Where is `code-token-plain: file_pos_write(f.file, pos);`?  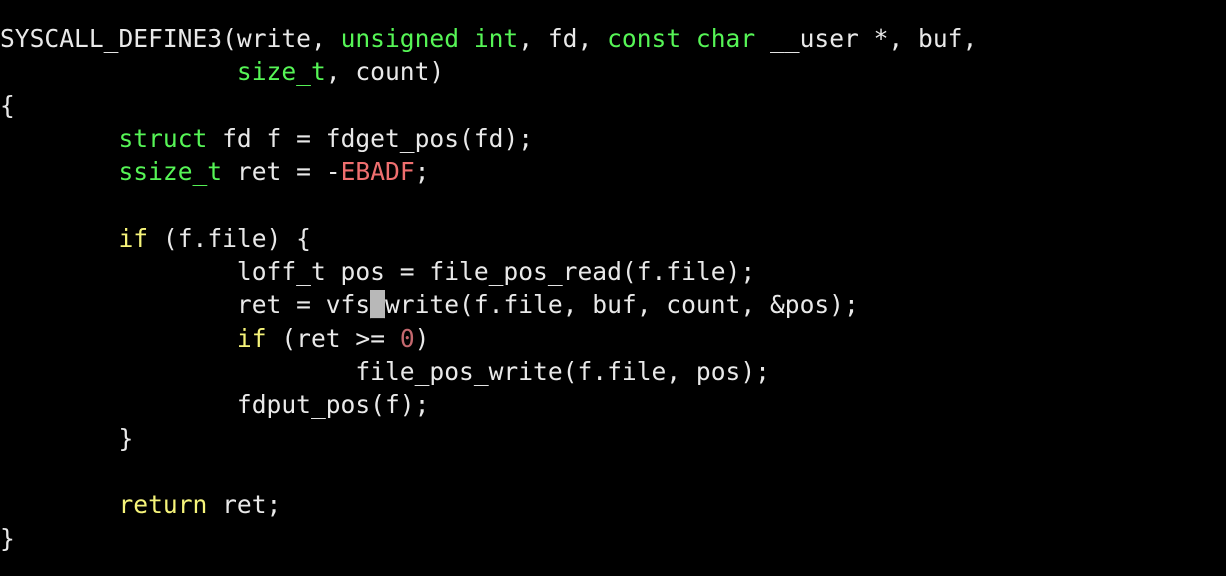 code-token-plain: file_pos_write(f.file, pos); is located at coordinates (385, 371).